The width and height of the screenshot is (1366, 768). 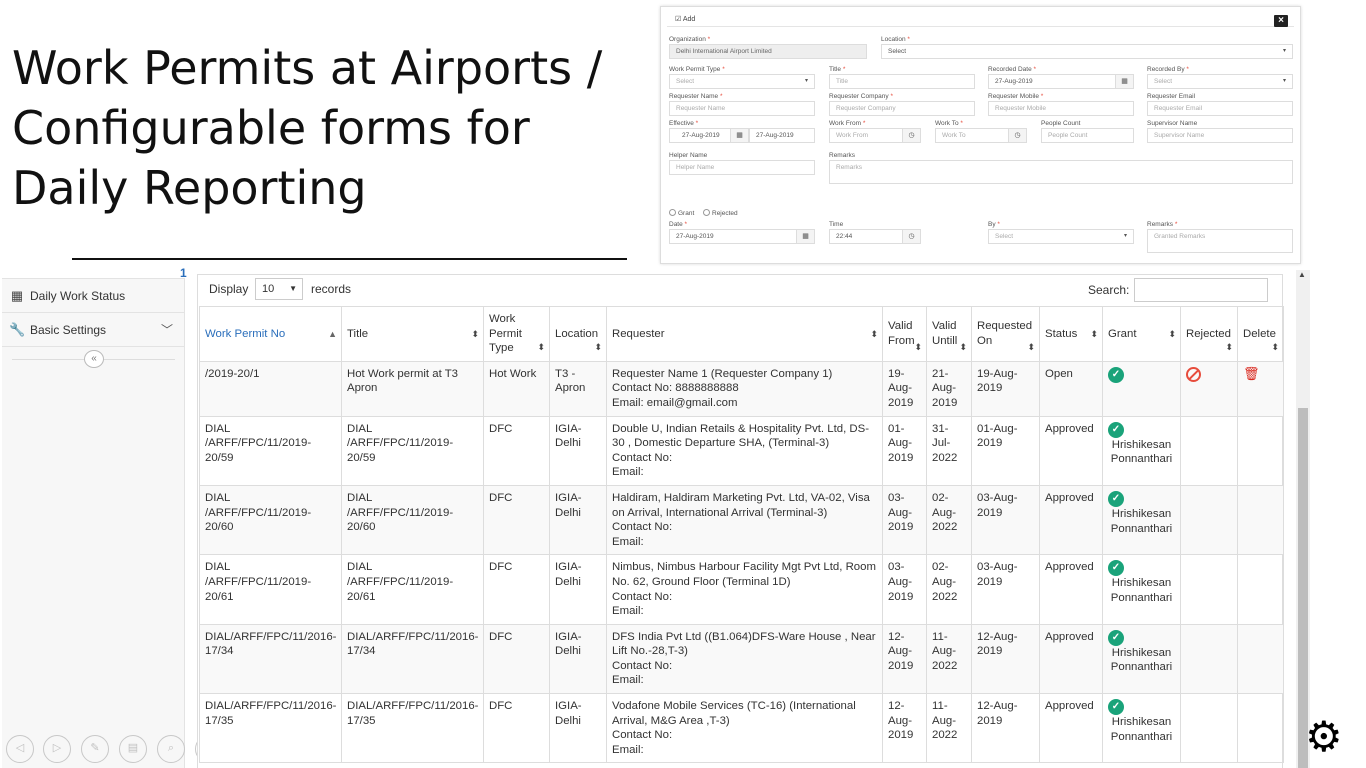 I want to click on grant-button: ✓, so click(x=1116, y=374).